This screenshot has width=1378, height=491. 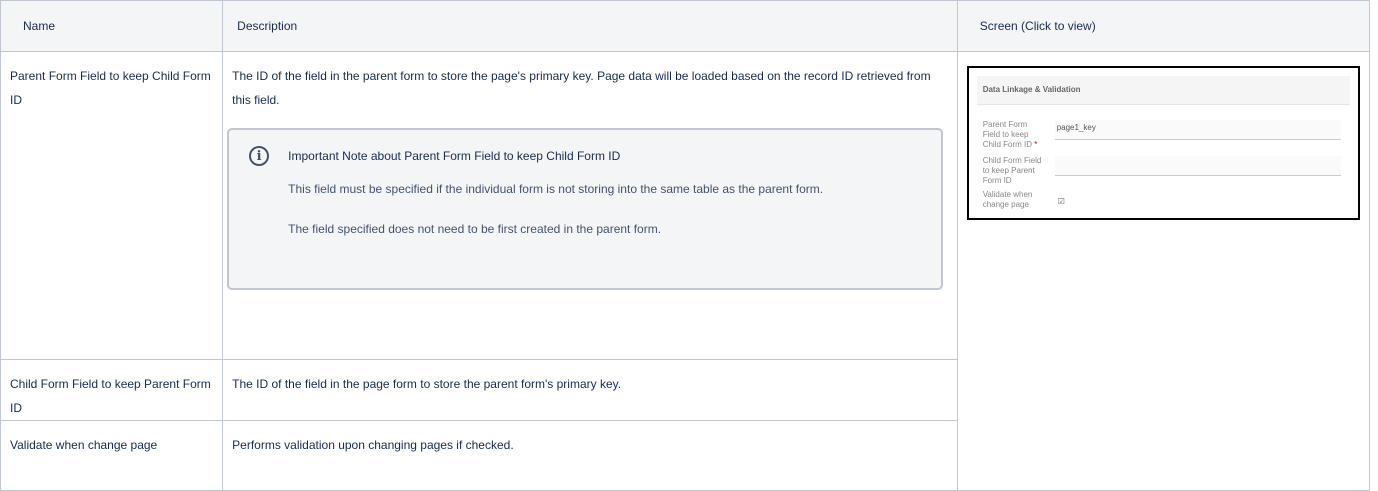 What do you see at coordinates (1012, 170) in the screenshot?
I see `screenshot-field-label: Child Form Field to keep Parent Form ID` at bounding box center [1012, 170].